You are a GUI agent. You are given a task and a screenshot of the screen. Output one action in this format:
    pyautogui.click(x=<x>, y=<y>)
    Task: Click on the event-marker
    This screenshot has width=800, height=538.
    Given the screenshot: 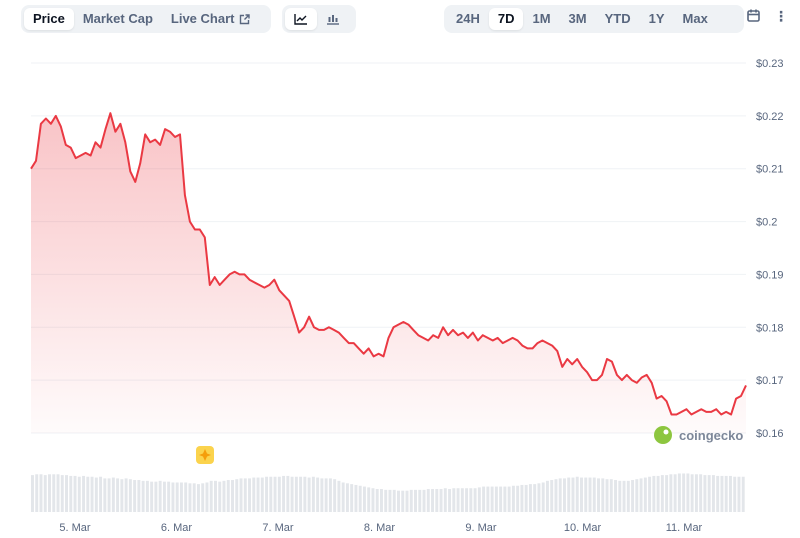 What is the action you would take?
    pyautogui.click(x=205, y=455)
    